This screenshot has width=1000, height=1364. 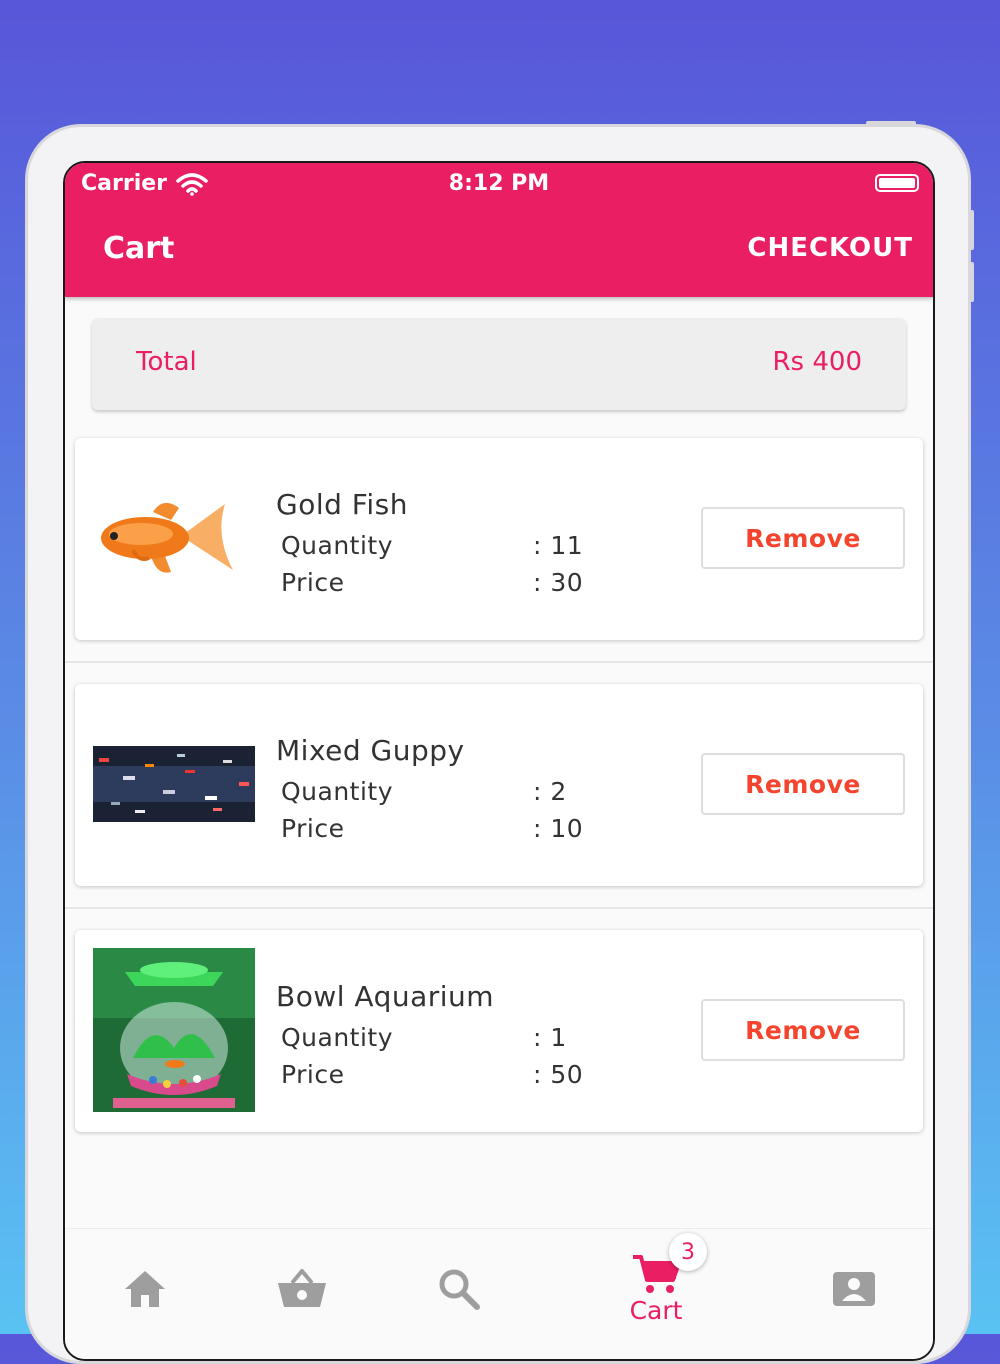 I want to click on quantity-value: : 1, so click(x=550, y=1037).